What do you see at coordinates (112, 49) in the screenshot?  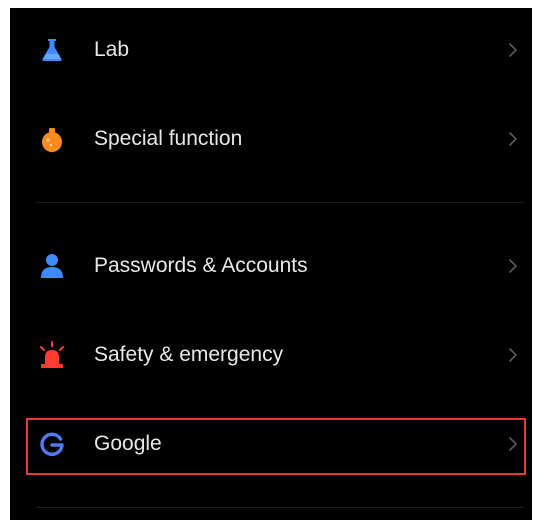 I see `settings-item-label: Lab` at bounding box center [112, 49].